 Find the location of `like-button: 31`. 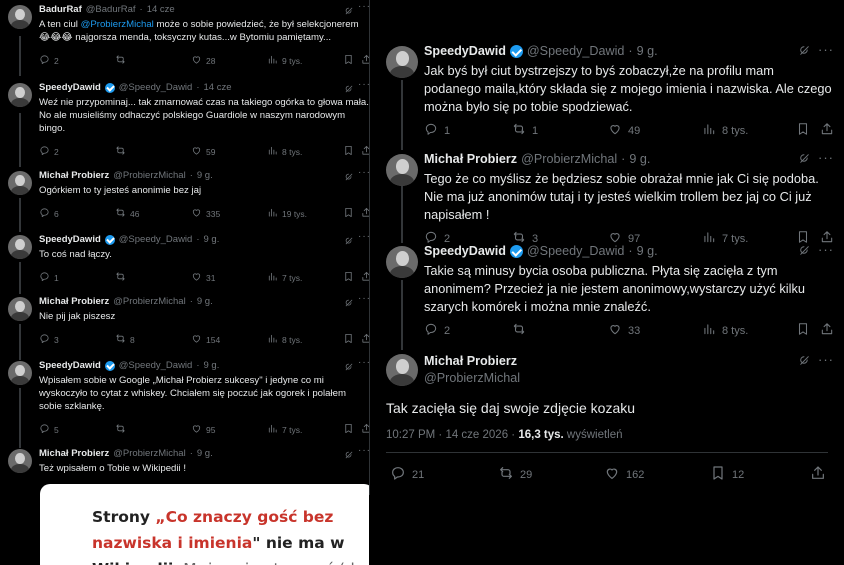

like-button: 31 is located at coordinates (203, 277).